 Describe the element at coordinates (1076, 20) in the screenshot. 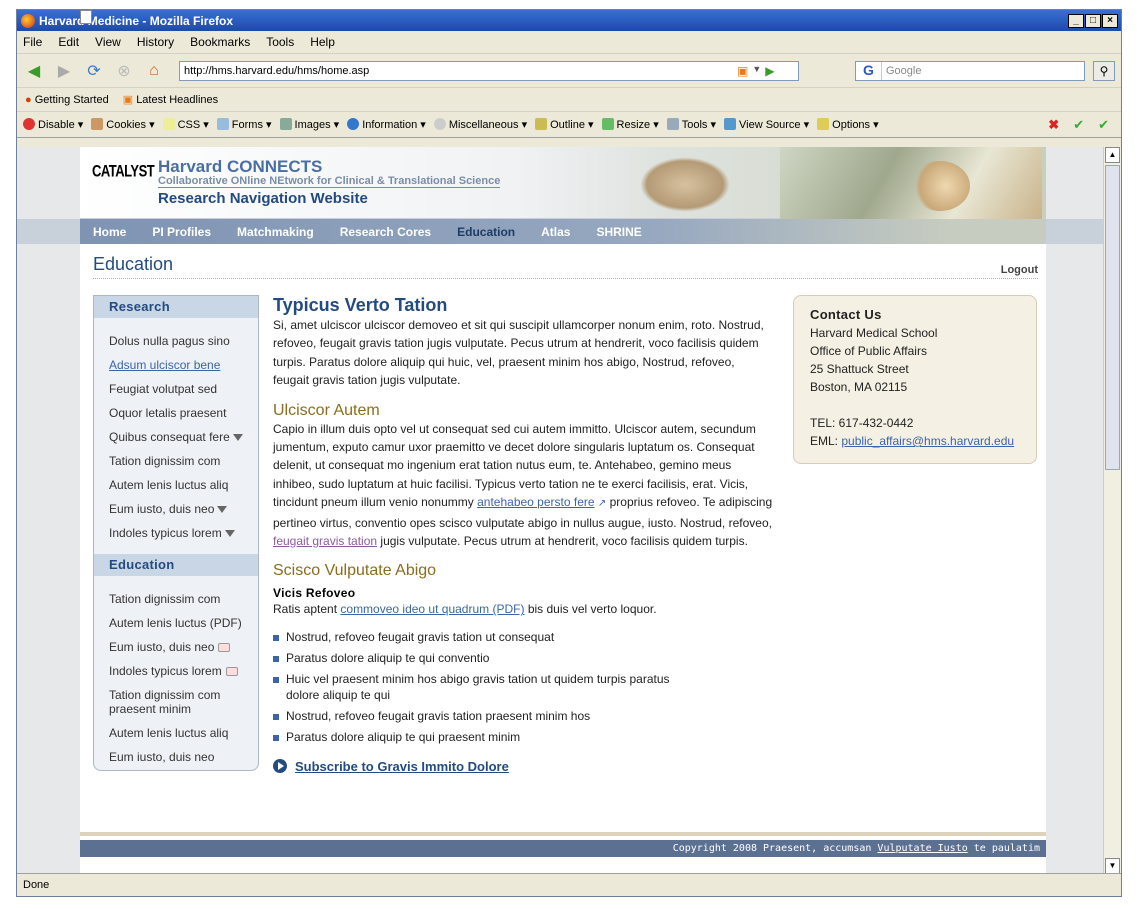

I see `minimize-button: _` at that location.